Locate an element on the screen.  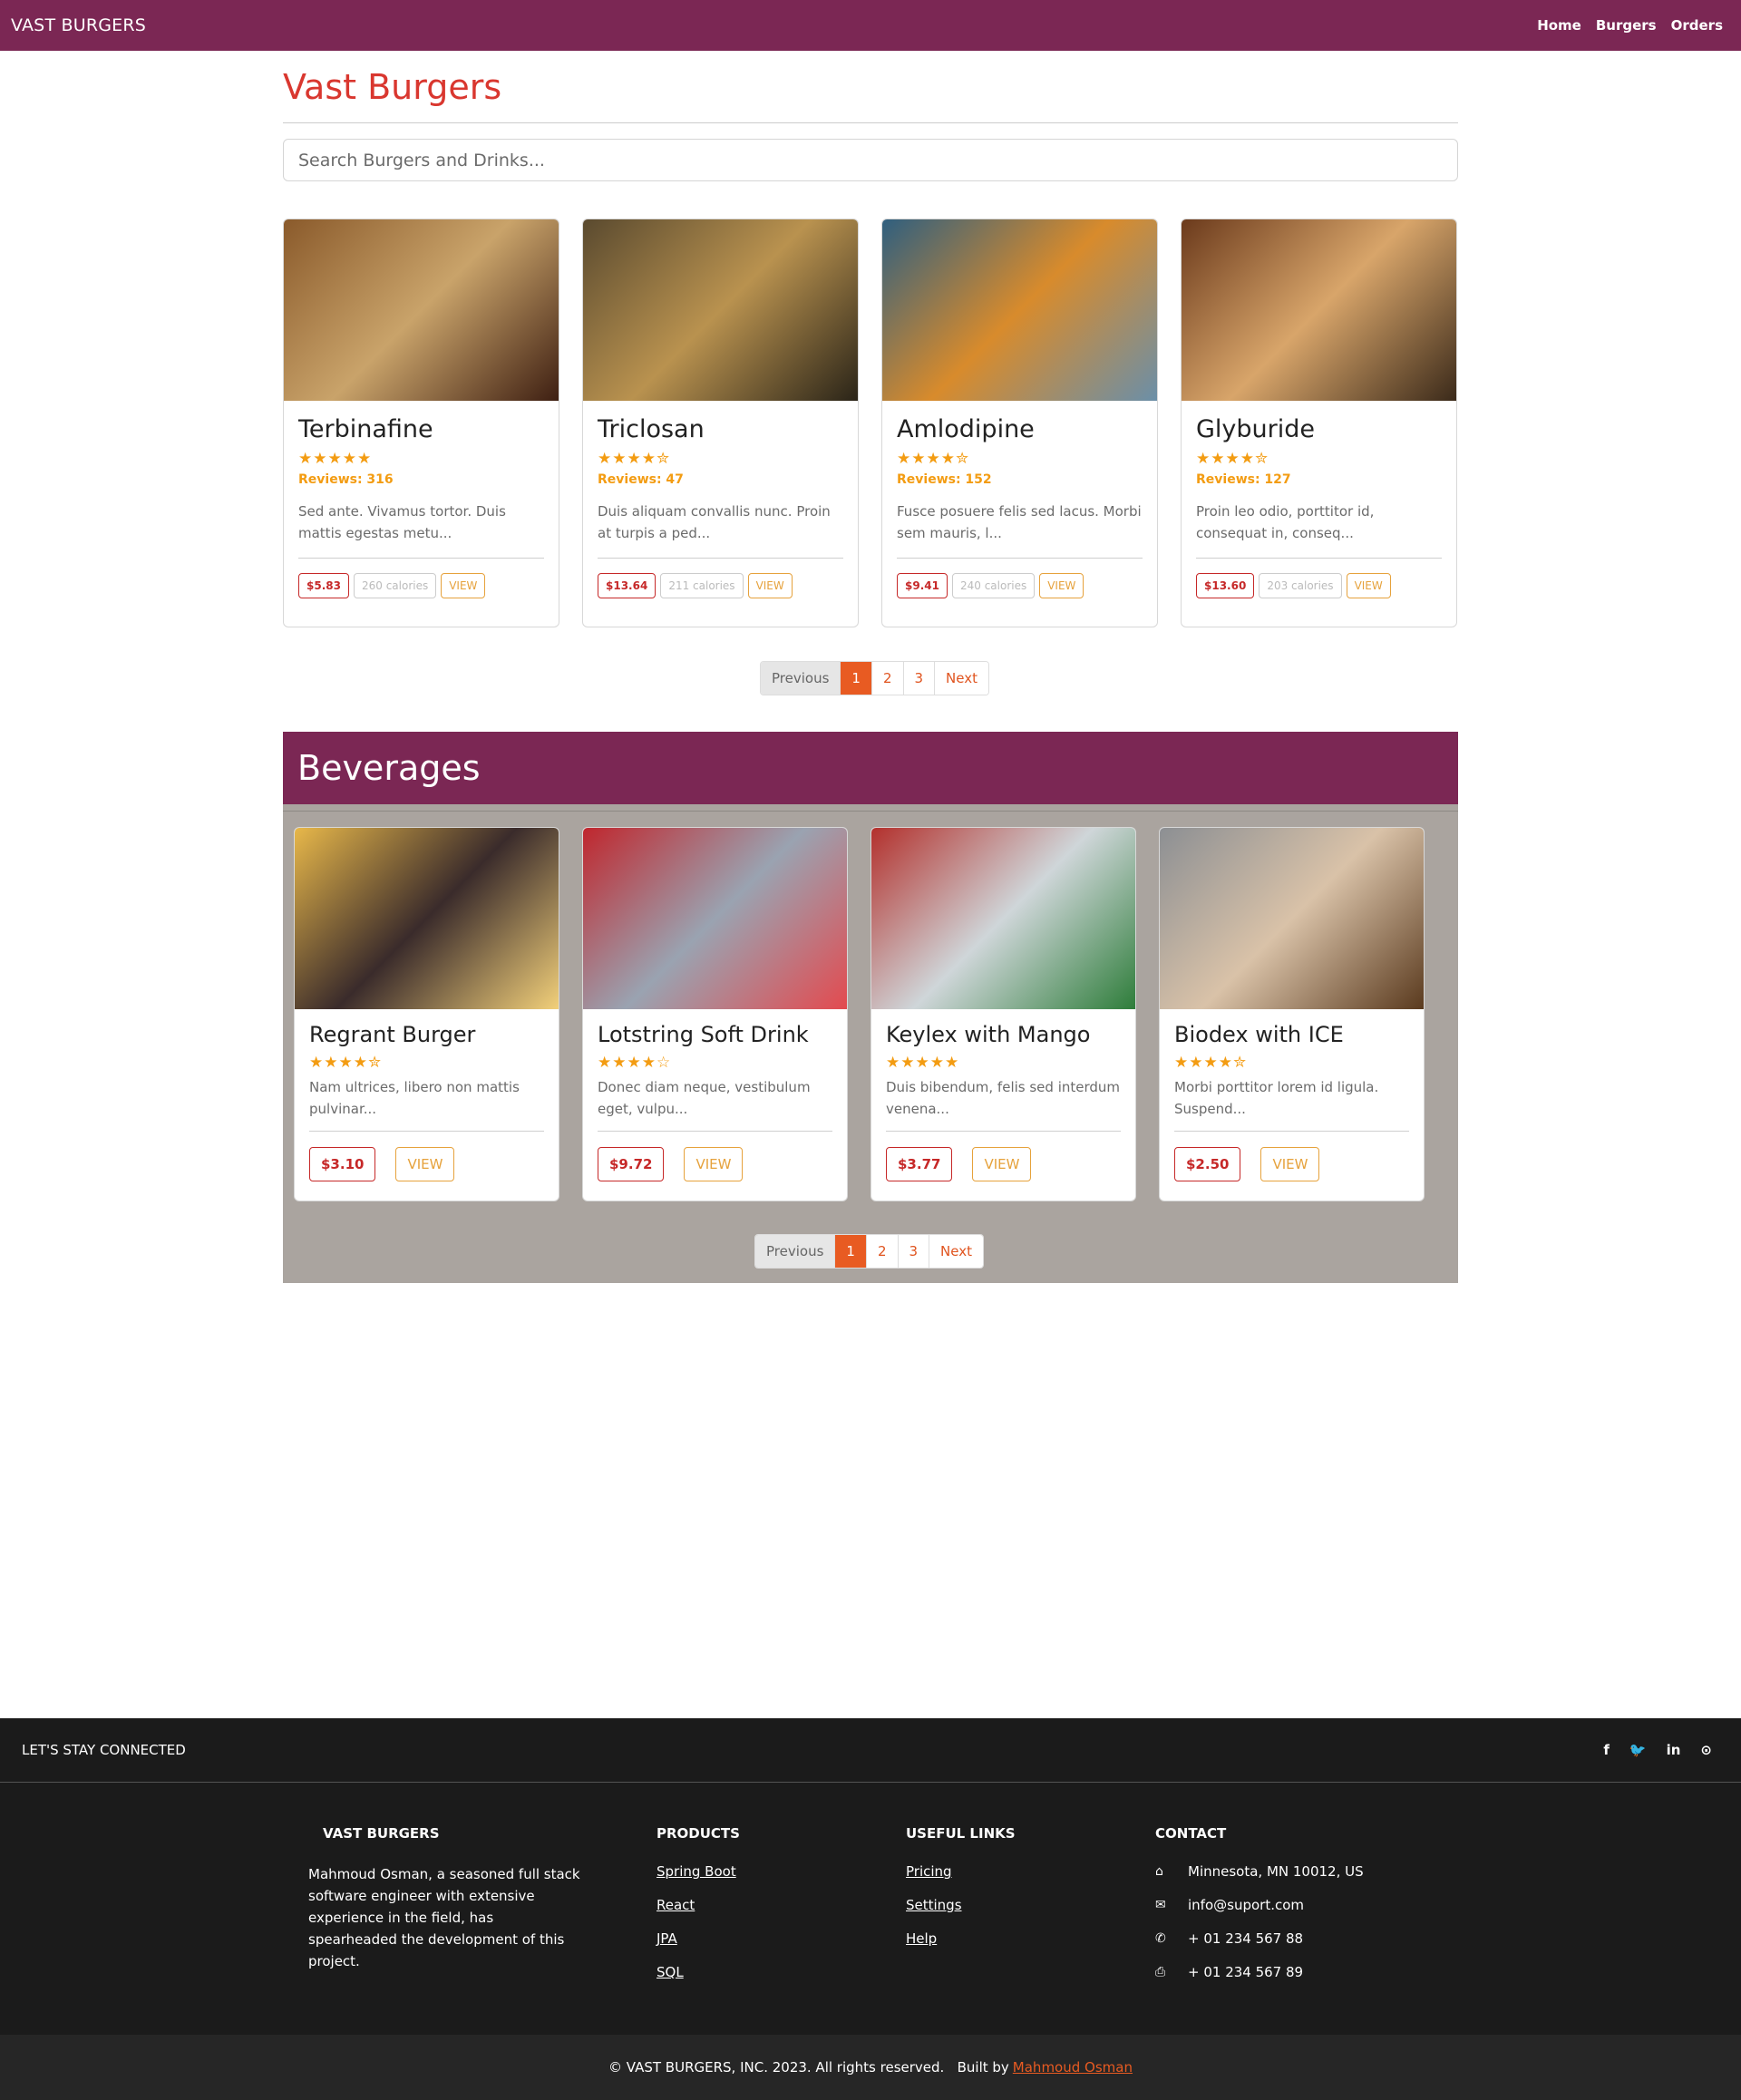
burger-name: Glyburide is located at coordinates (1256, 429).